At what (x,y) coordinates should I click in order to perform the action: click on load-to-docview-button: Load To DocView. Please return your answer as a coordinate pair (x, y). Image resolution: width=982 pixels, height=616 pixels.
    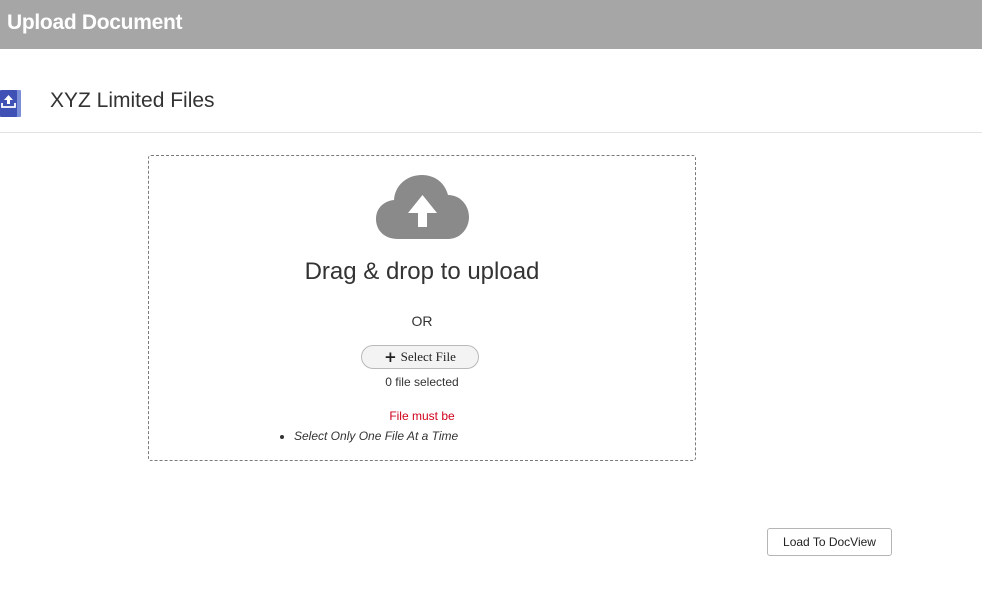
    Looking at the image, I should click on (829, 542).